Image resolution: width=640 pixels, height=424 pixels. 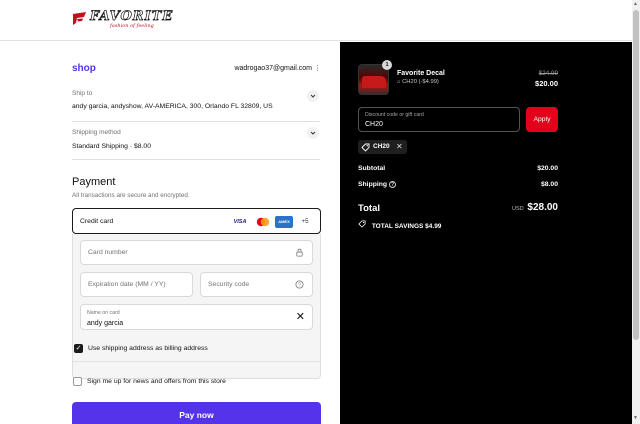 I want to click on total-label: Total, so click(x=369, y=208).